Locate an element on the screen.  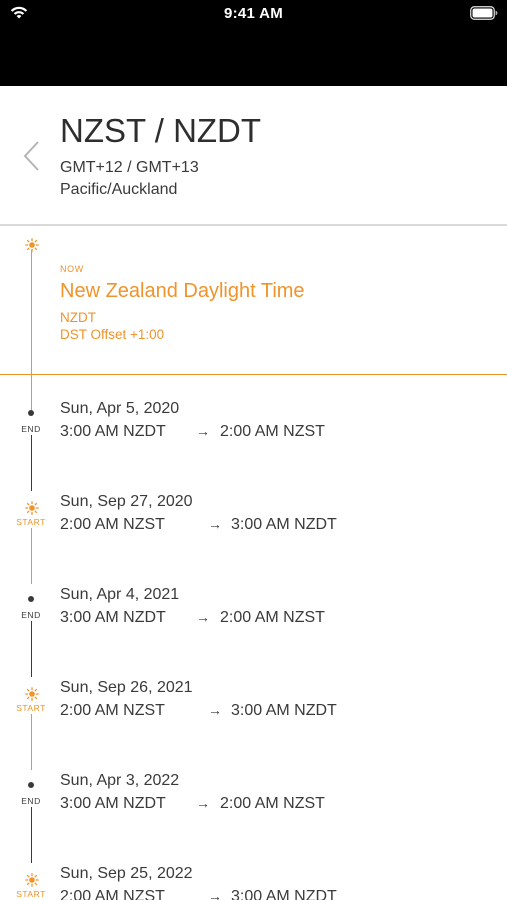
gmt-offsets: GMT+12 / GMT+13 is located at coordinates (129, 167).